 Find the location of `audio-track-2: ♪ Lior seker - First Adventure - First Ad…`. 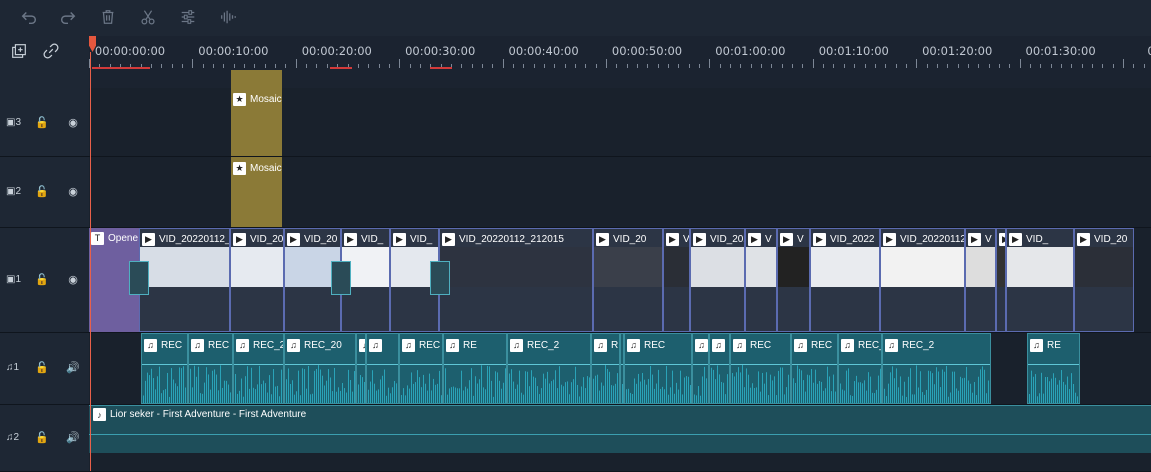

audio-track-2: ♪ Lior seker - First Adventure - First Ad… is located at coordinates (620, 438).